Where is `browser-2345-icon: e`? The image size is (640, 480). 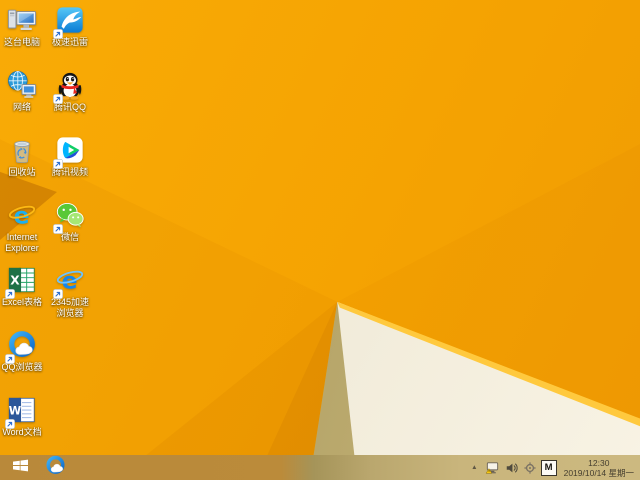
browser-2345-icon: e is located at coordinates (69, 282).